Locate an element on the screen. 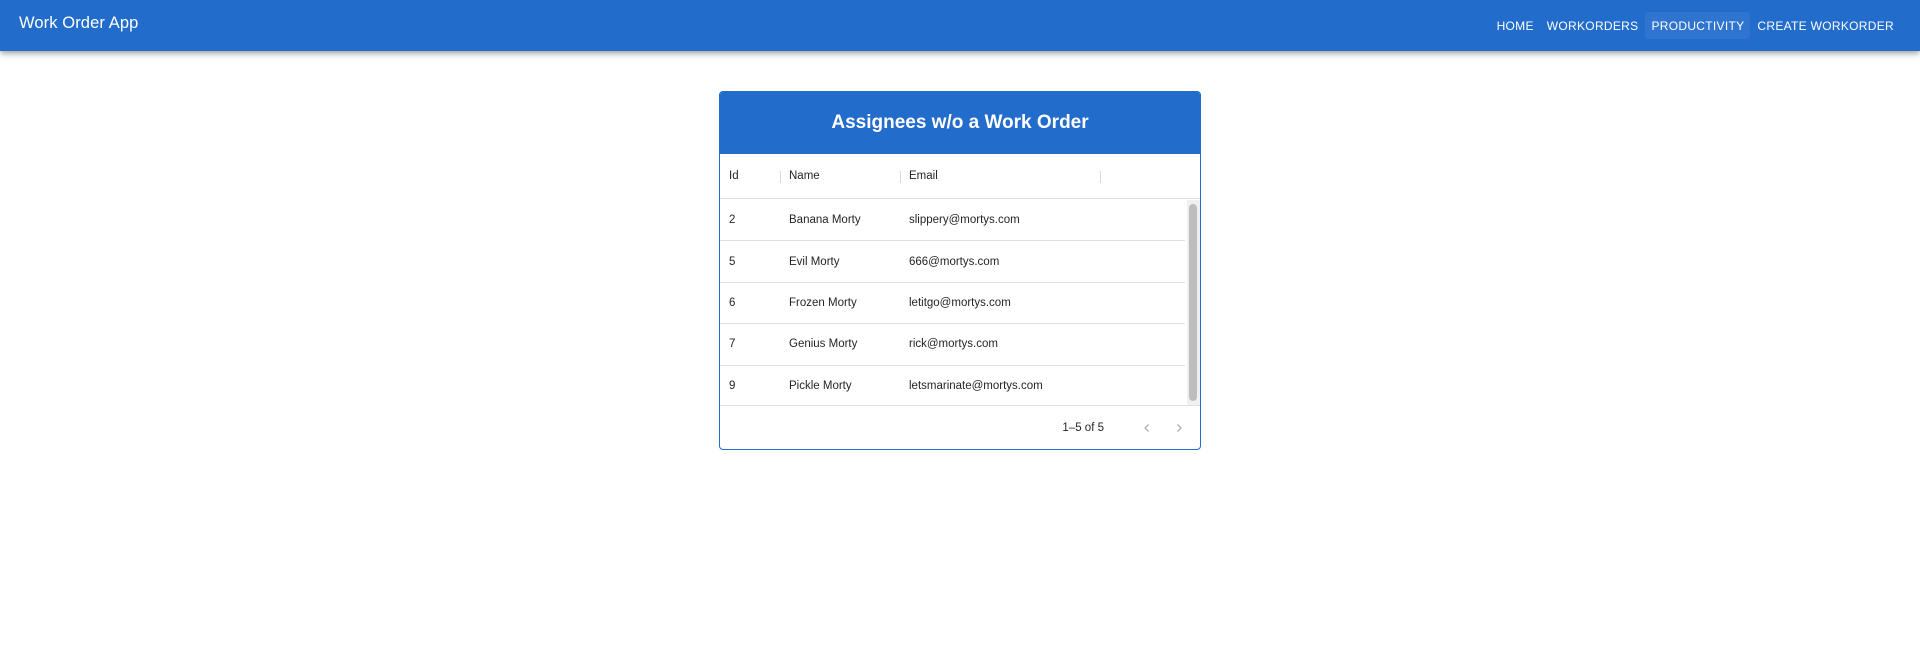 The width and height of the screenshot is (1920, 669). table-row: 9 Pickle Morty letsmarinate@mortys.com is located at coordinates (952, 385).